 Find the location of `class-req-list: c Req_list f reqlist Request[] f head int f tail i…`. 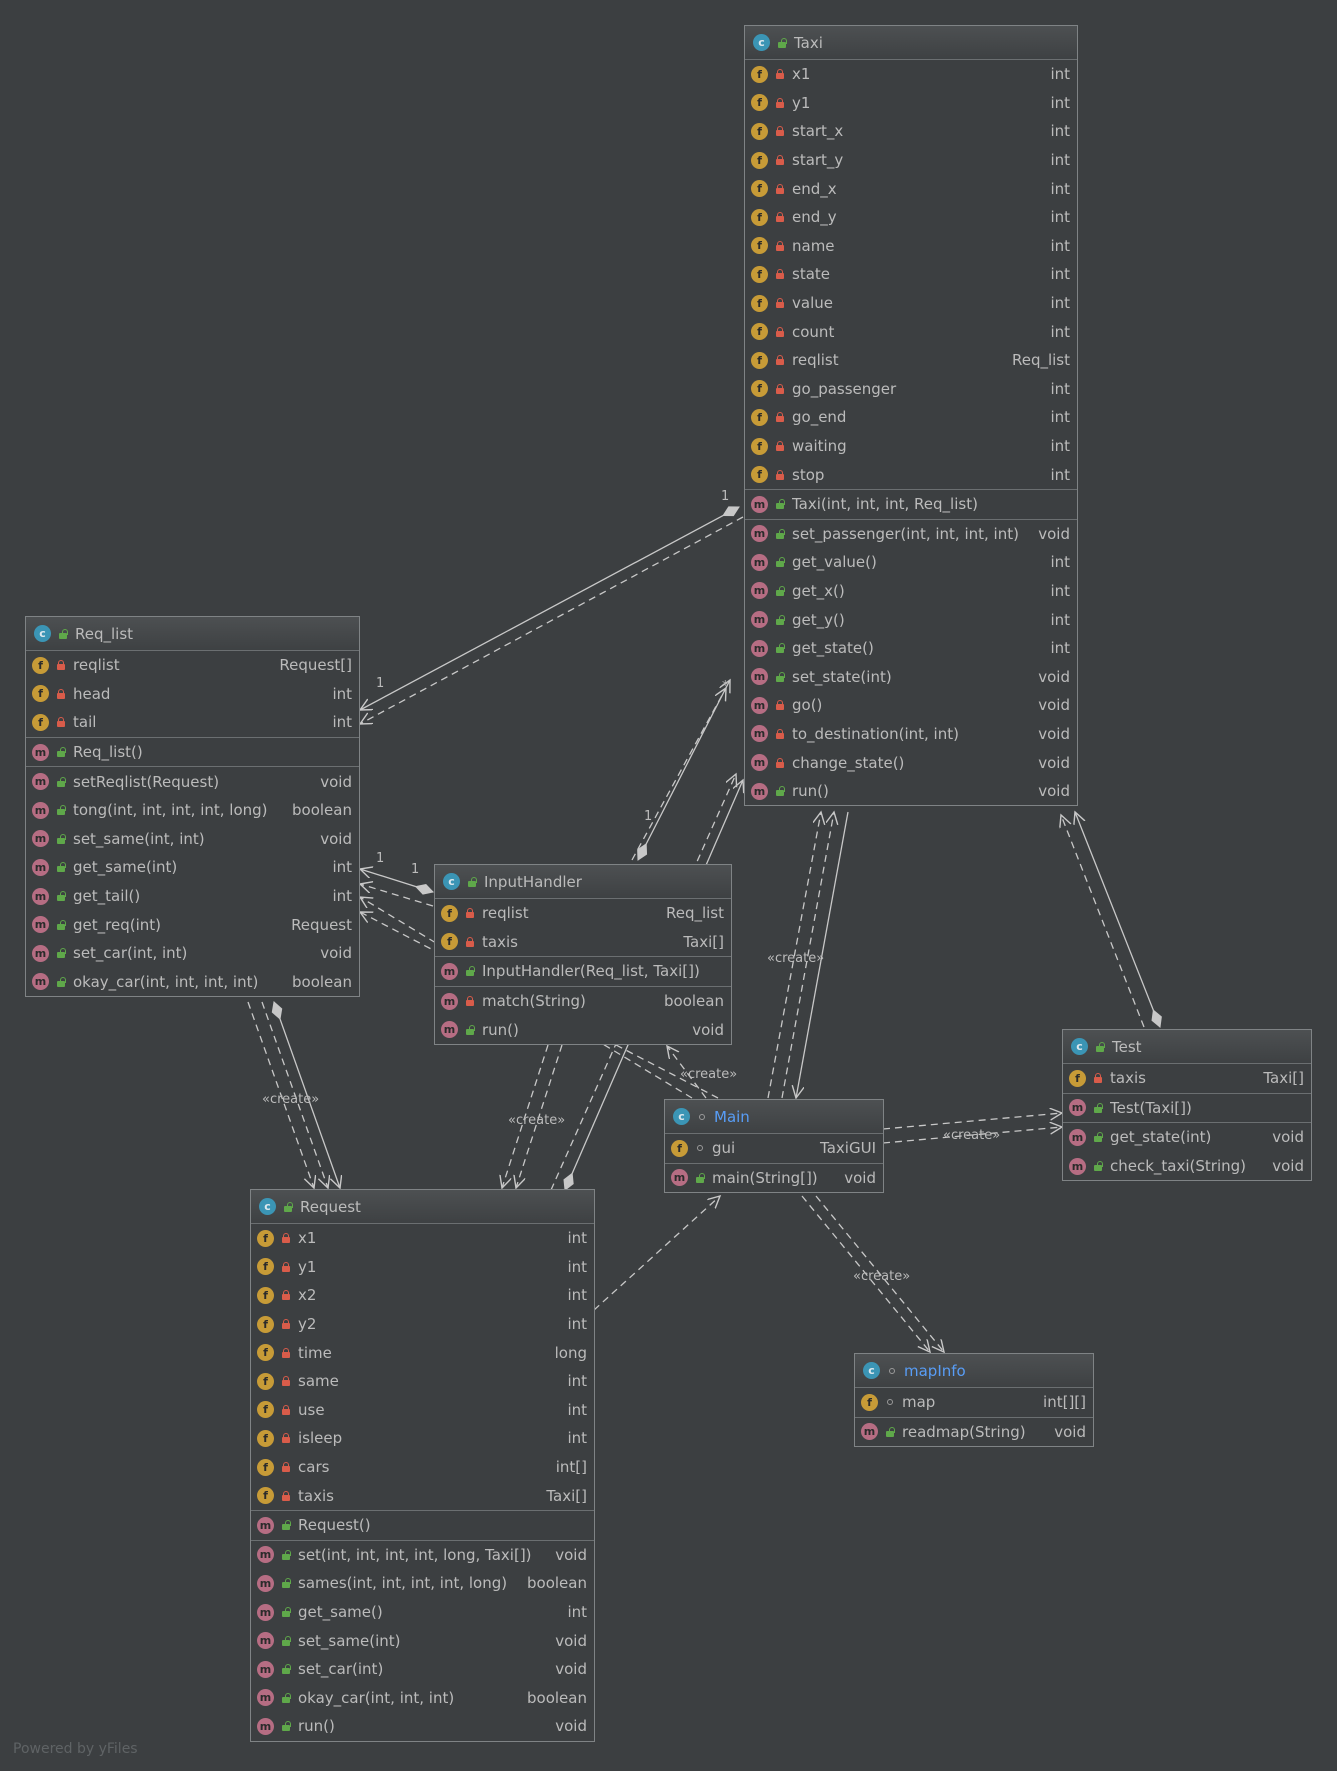

class-req-list: c Req_list f reqlist Request[] f head int f tail i… is located at coordinates (192, 807).